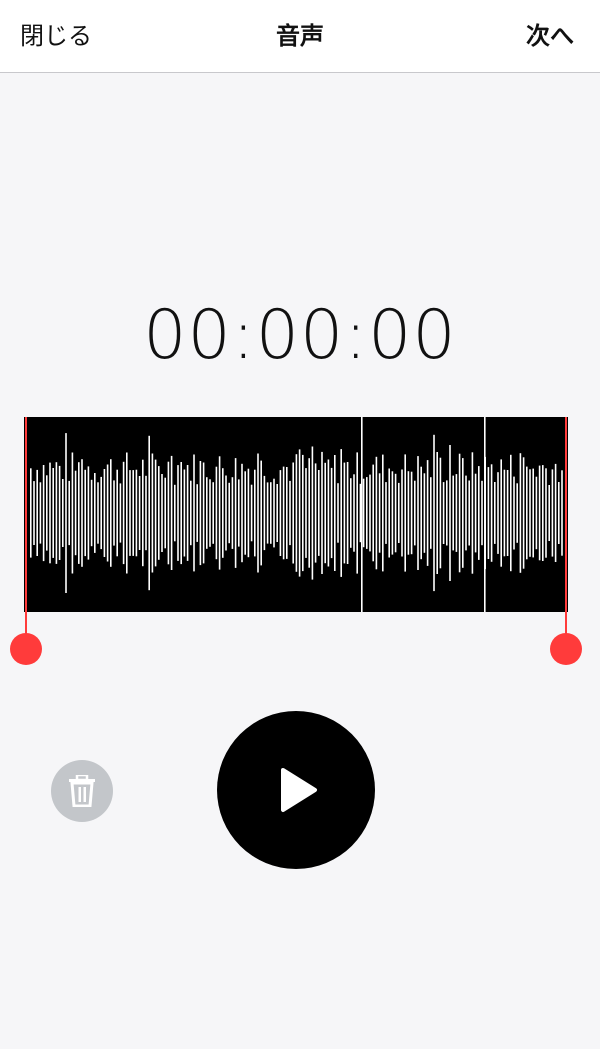 The height and width of the screenshot is (1049, 600). Describe the element at coordinates (299, 790) in the screenshot. I see `play-icon` at that location.